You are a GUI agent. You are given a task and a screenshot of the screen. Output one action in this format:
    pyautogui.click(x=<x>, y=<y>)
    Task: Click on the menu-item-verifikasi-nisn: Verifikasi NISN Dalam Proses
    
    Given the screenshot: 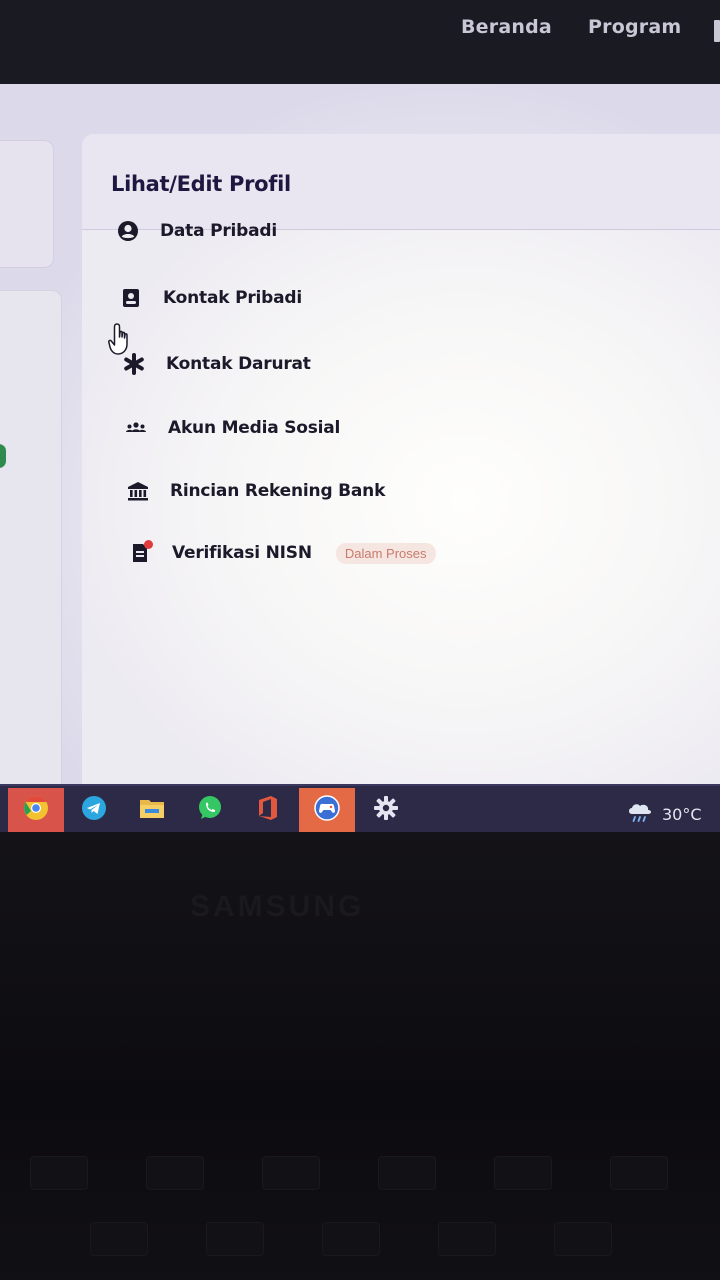 What is the action you would take?
    pyautogui.click(x=282, y=553)
    